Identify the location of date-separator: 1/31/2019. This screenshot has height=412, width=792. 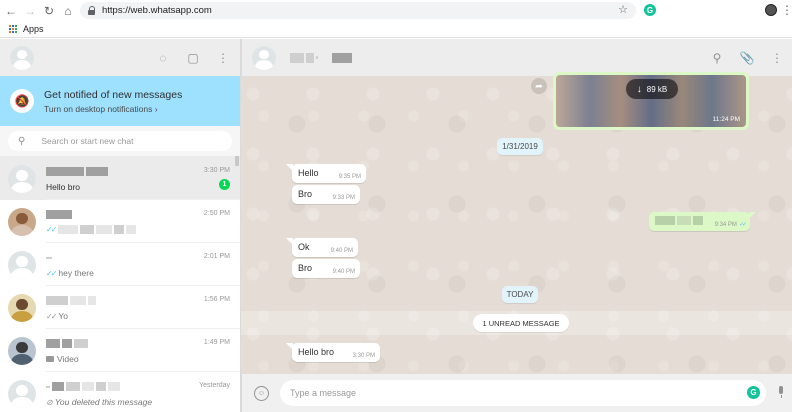
(520, 146).